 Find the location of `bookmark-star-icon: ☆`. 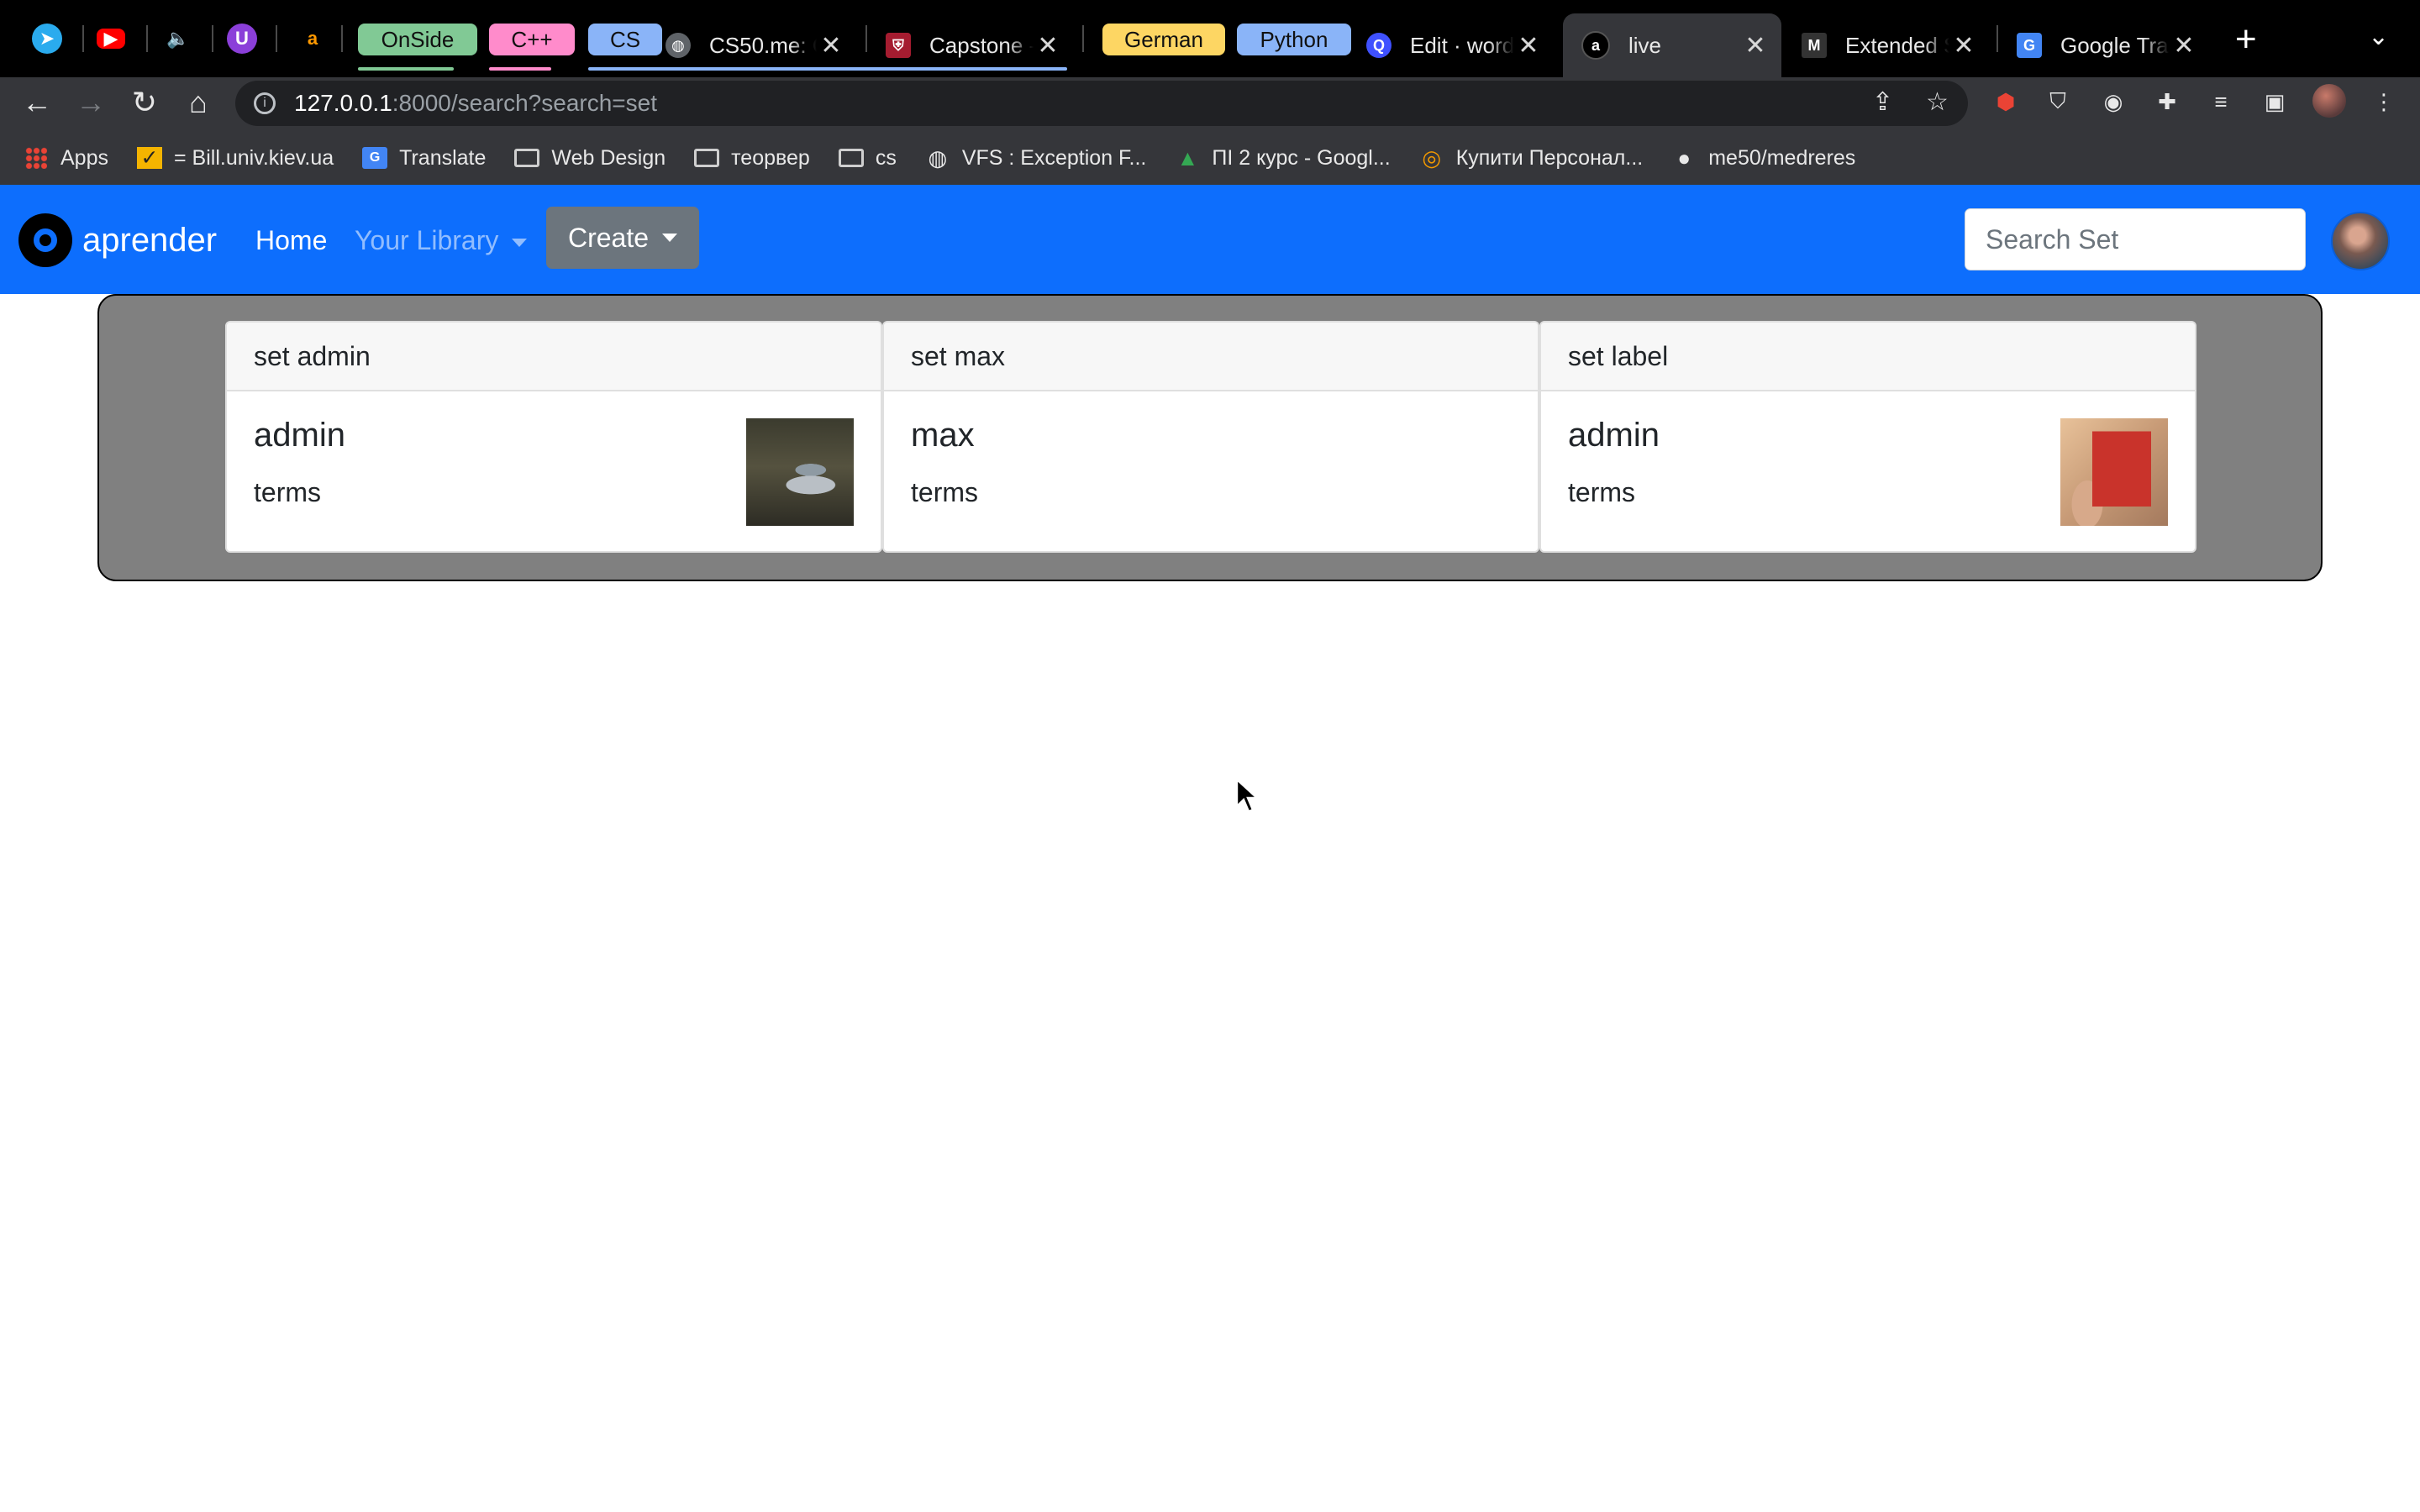

bookmark-star-icon: ☆ is located at coordinates (1937, 102).